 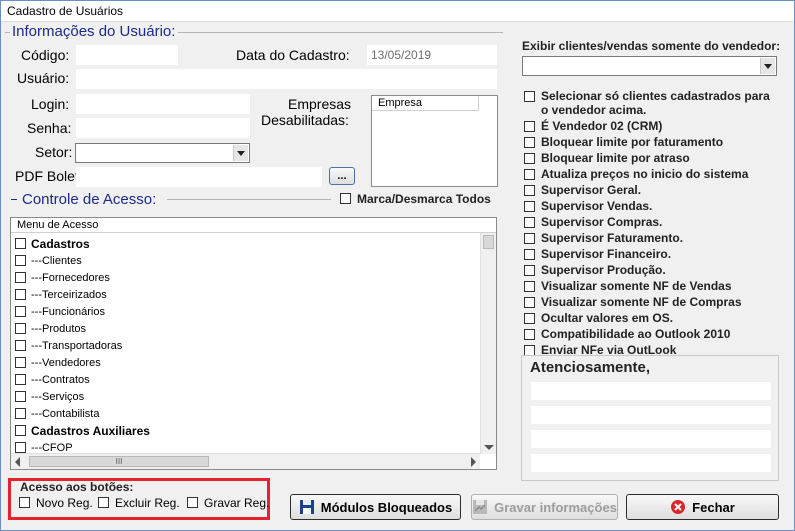 I want to click on novo-reg-checkbox, so click(x=24, y=502).